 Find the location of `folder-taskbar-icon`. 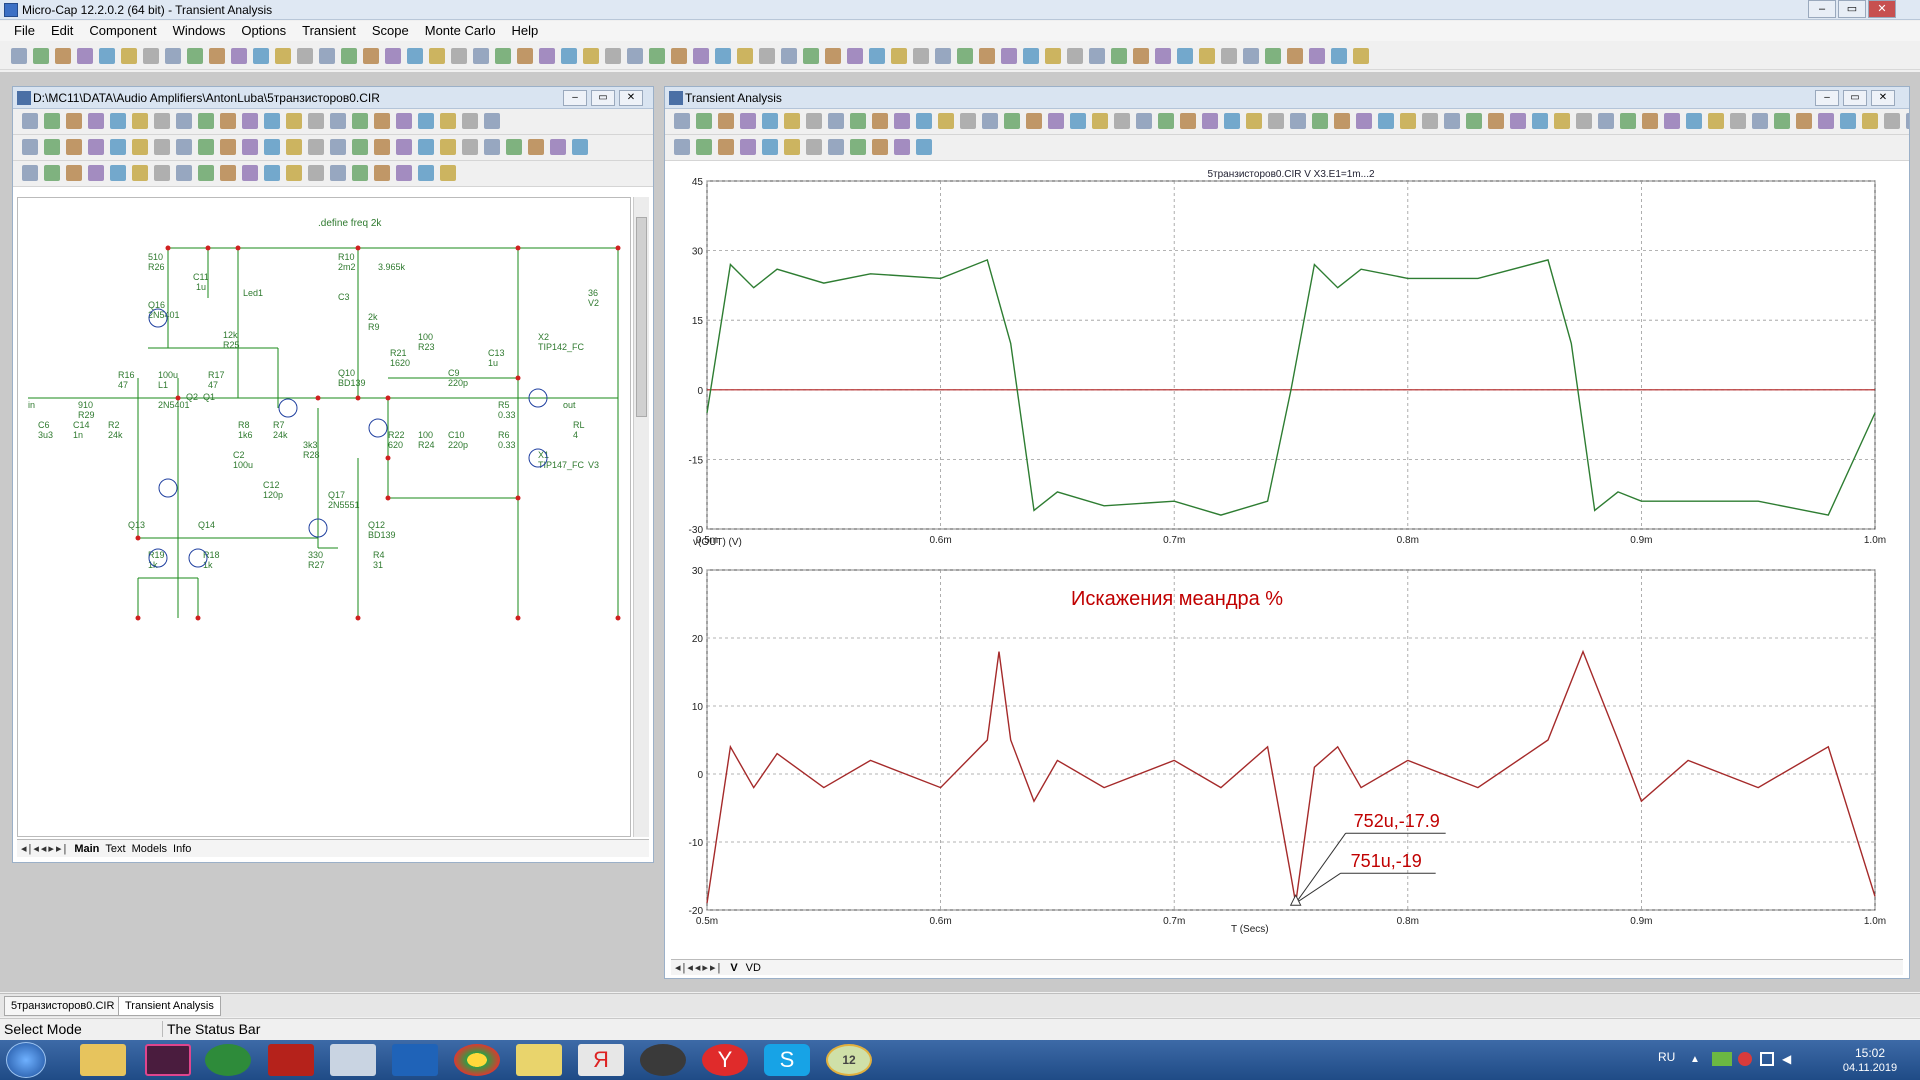

folder-taskbar-icon is located at coordinates (539, 1060).